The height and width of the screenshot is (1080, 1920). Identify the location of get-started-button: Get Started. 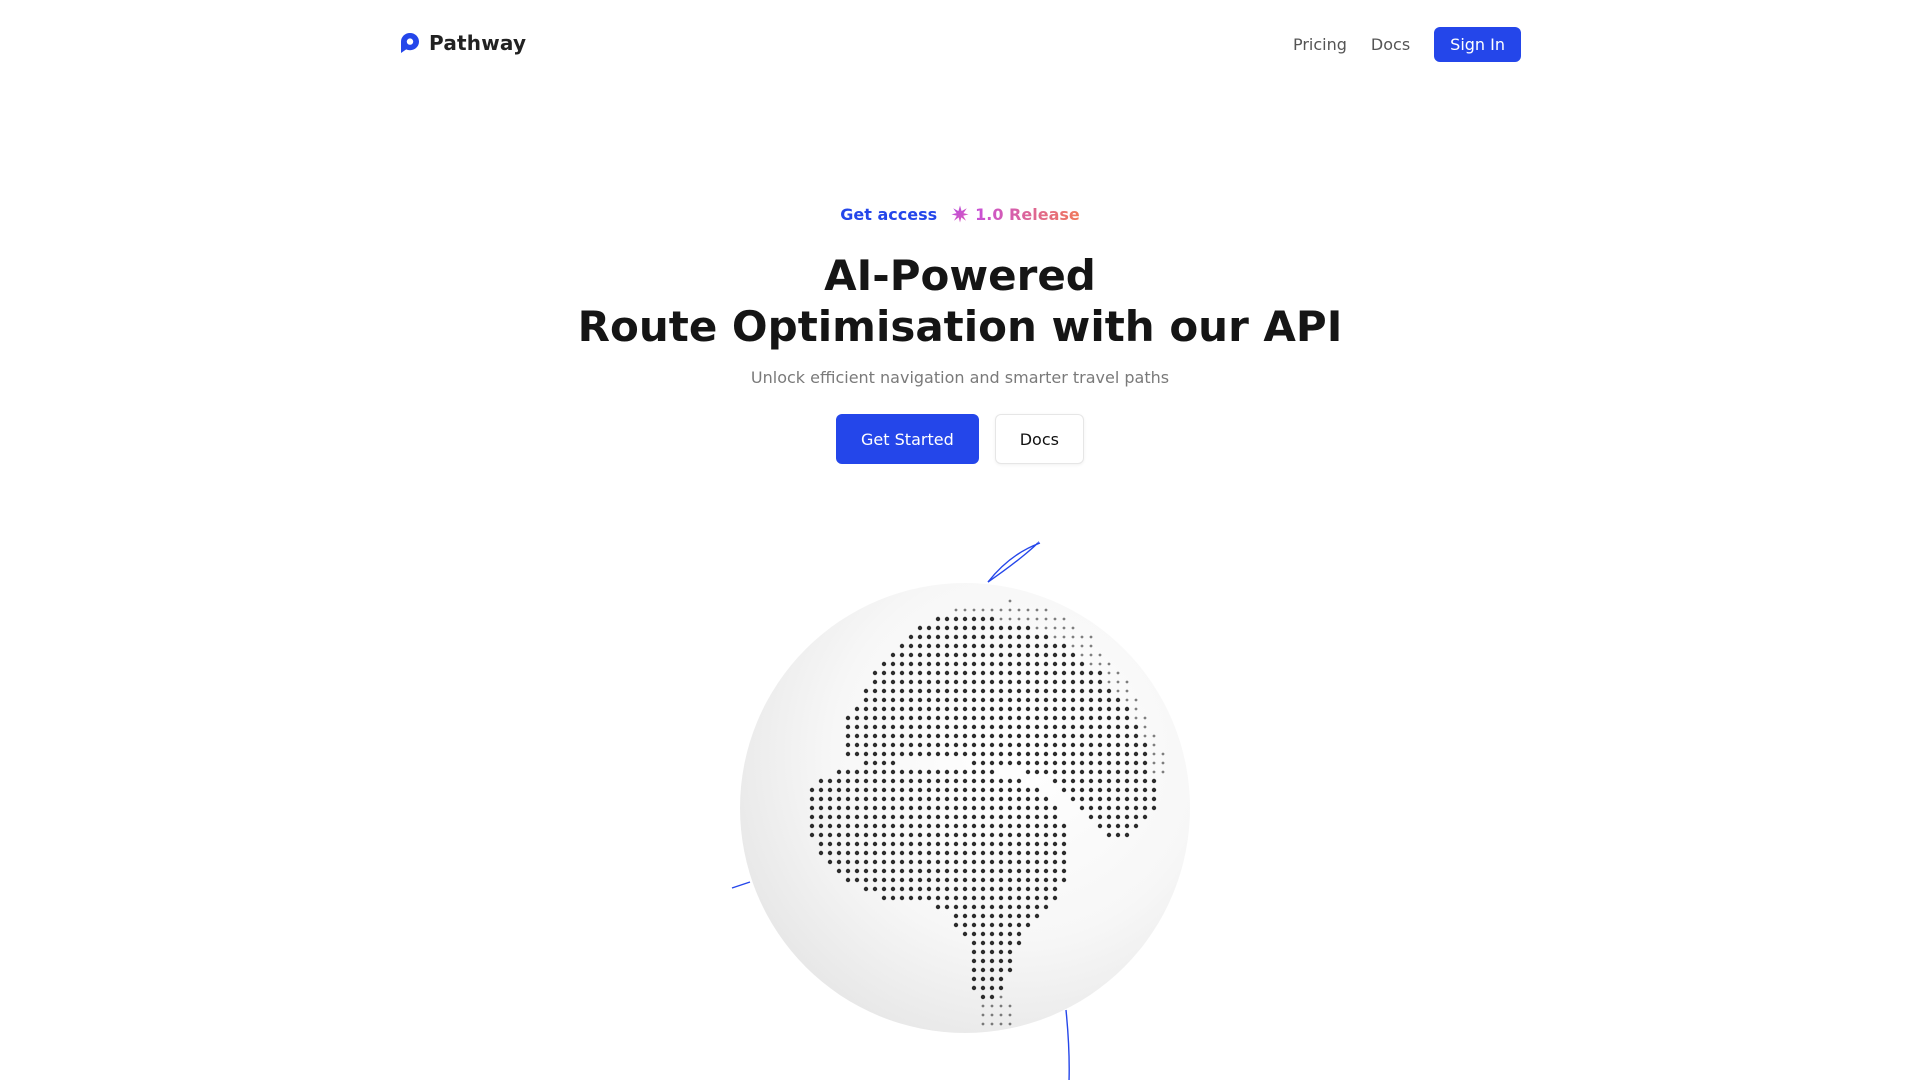
(907, 439).